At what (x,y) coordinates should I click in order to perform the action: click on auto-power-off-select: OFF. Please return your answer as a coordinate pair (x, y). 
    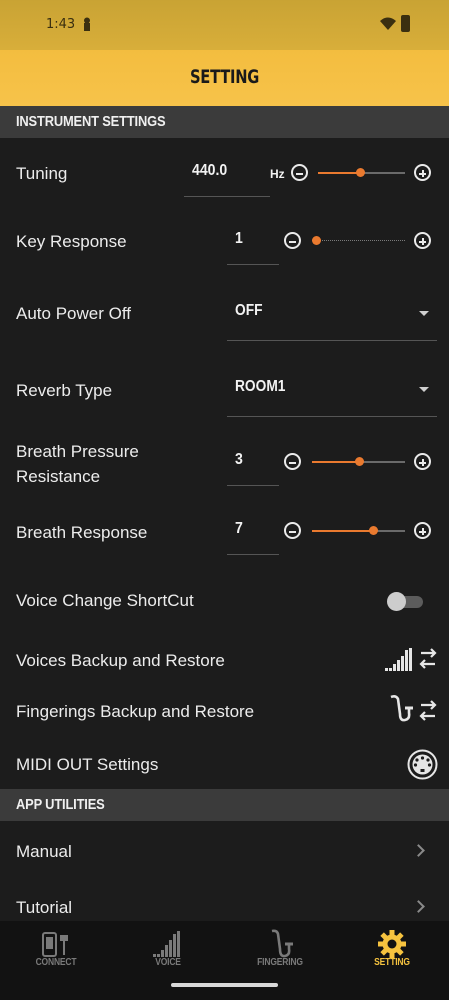
    Looking at the image, I should click on (332, 315).